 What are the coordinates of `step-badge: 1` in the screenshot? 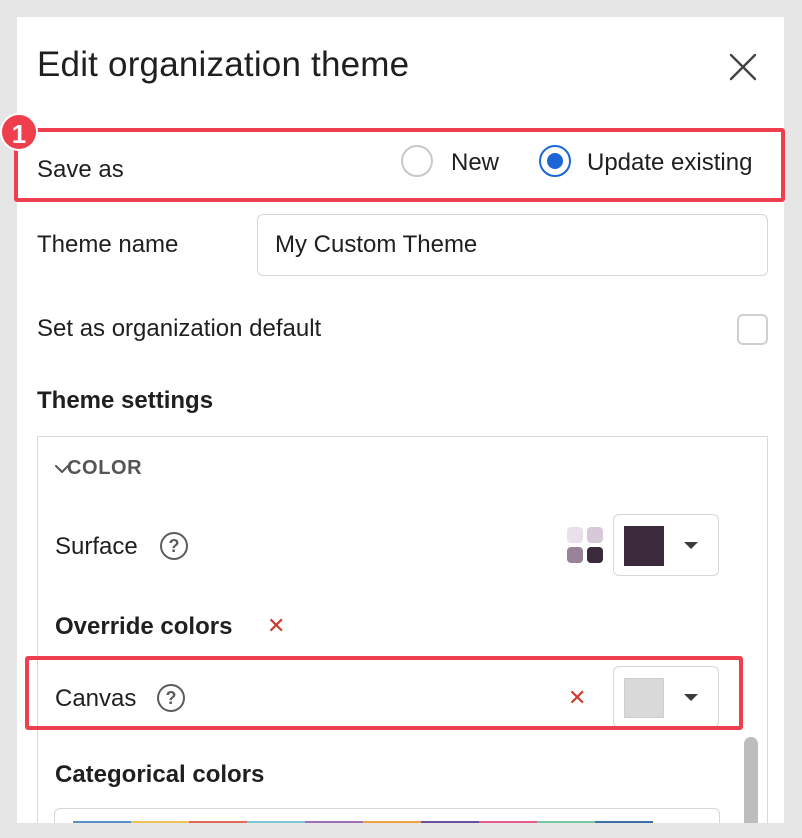 It's located at (19, 132).